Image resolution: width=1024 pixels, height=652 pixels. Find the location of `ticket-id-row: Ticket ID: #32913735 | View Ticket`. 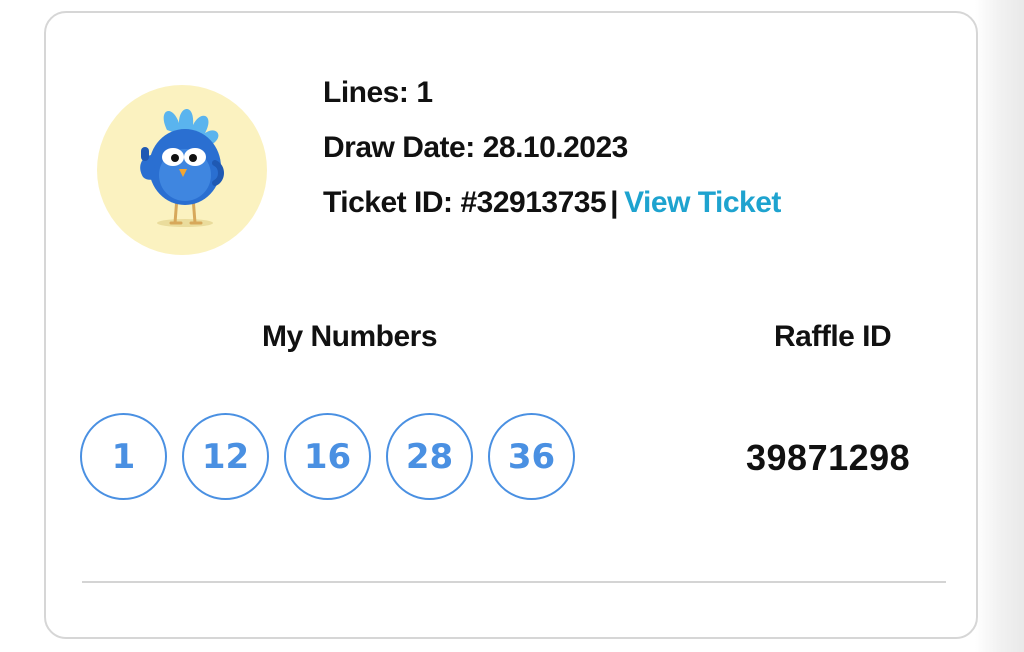

ticket-id-row: Ticket ID: #32913735 | View Ticket is located at coordinates (552, 210).